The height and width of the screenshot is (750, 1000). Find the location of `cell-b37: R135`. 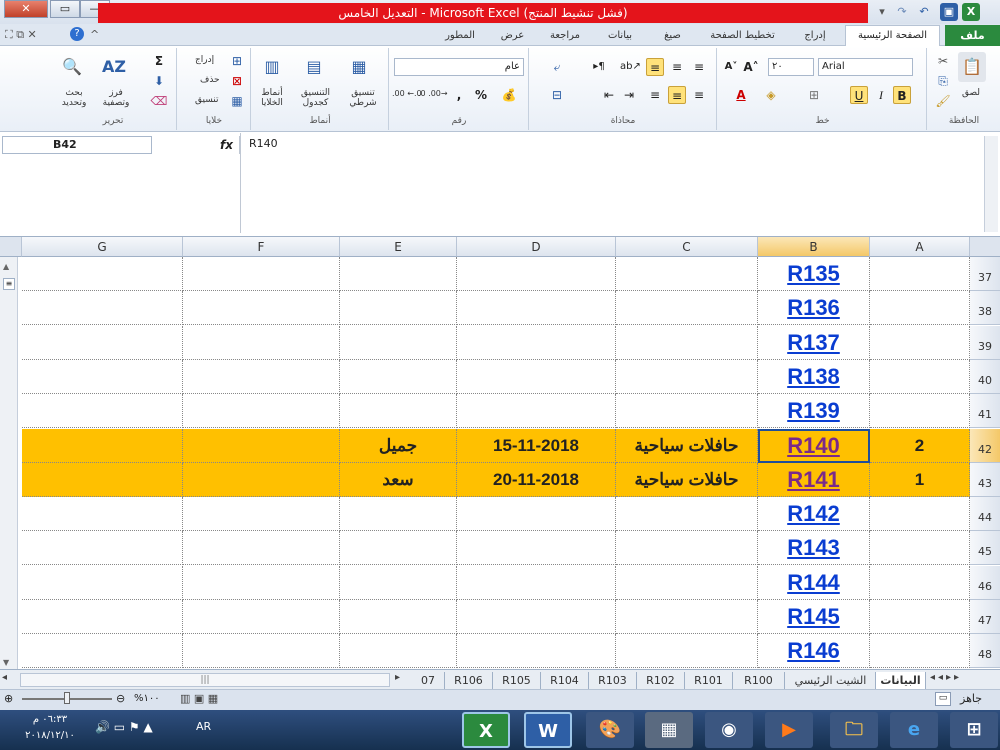

cell-b37: R135 is located at coordinates (814, 274).